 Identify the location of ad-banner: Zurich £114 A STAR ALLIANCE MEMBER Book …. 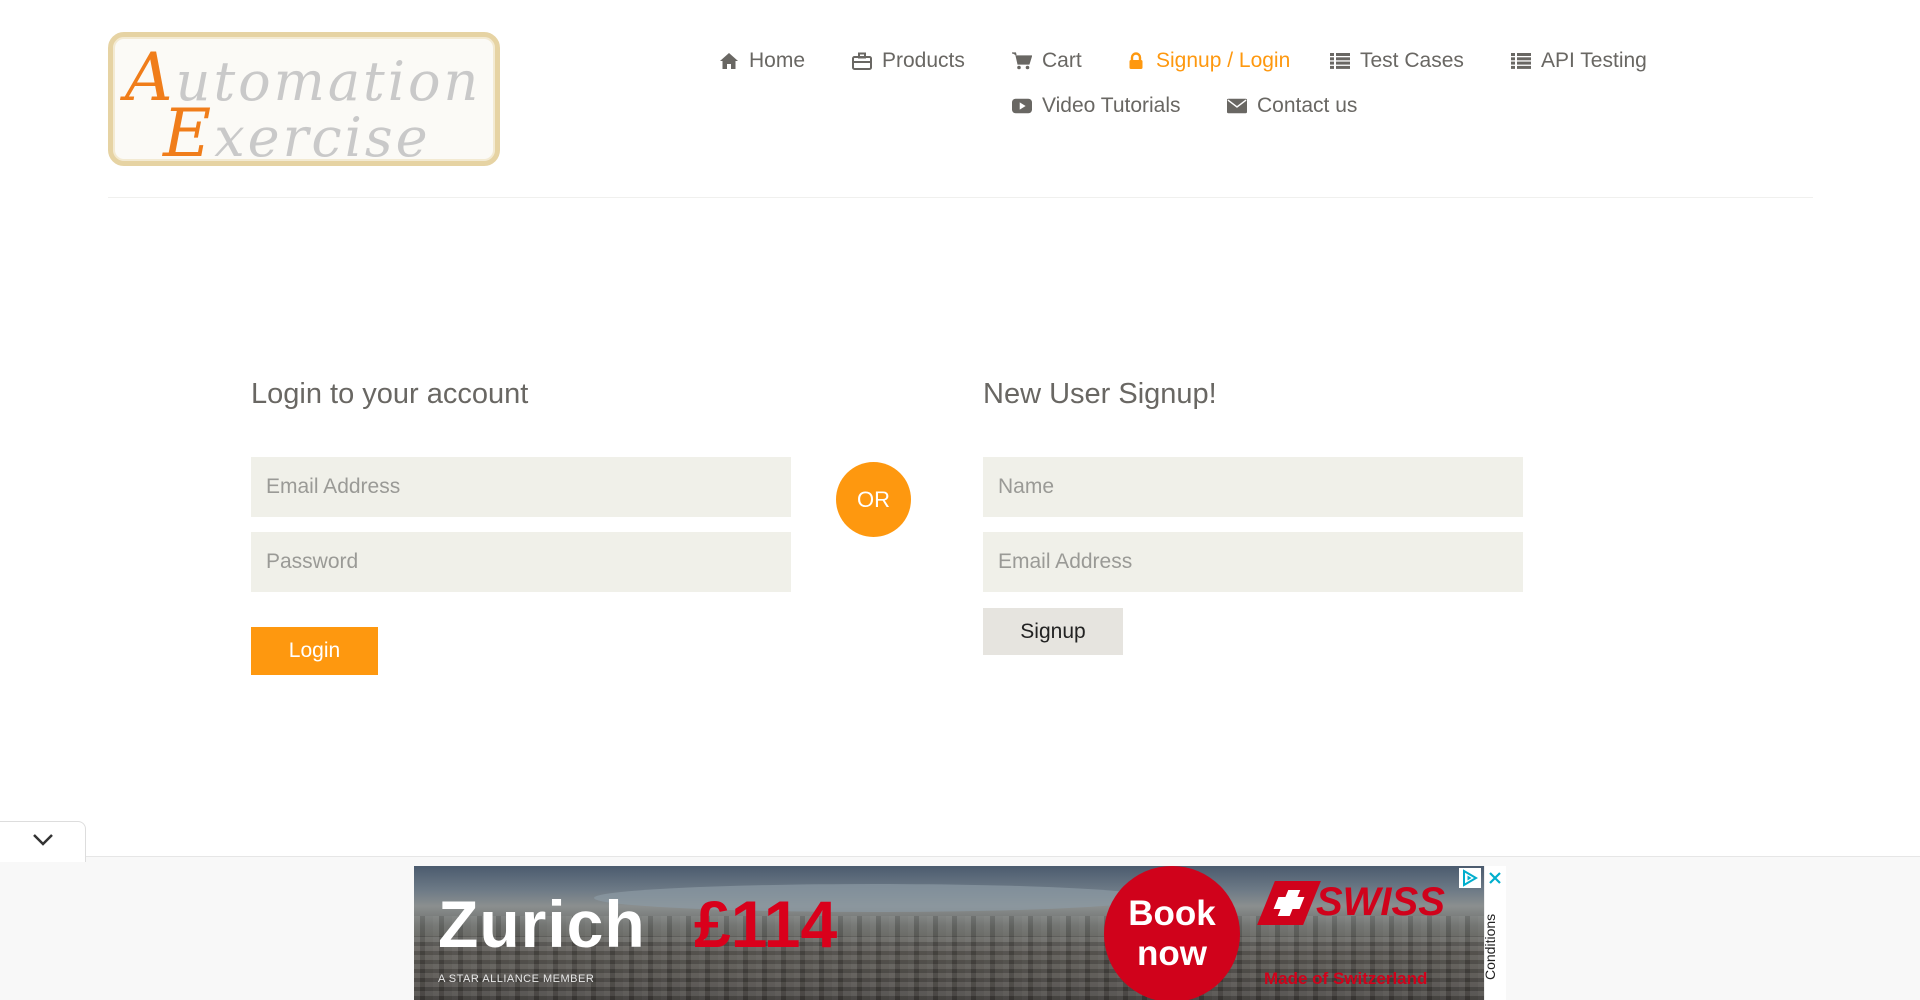
(949, 933).